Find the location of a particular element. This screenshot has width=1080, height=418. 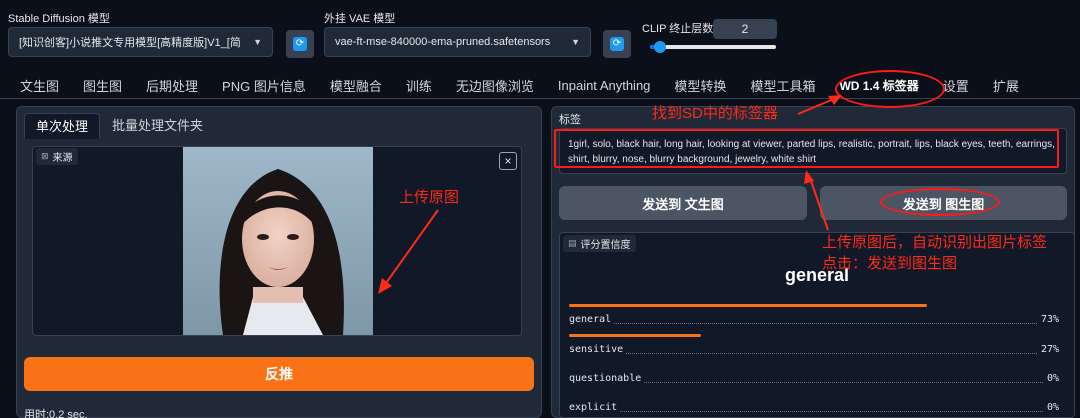

rating-row: sensitive 27% is located at coordinates (814, 347).